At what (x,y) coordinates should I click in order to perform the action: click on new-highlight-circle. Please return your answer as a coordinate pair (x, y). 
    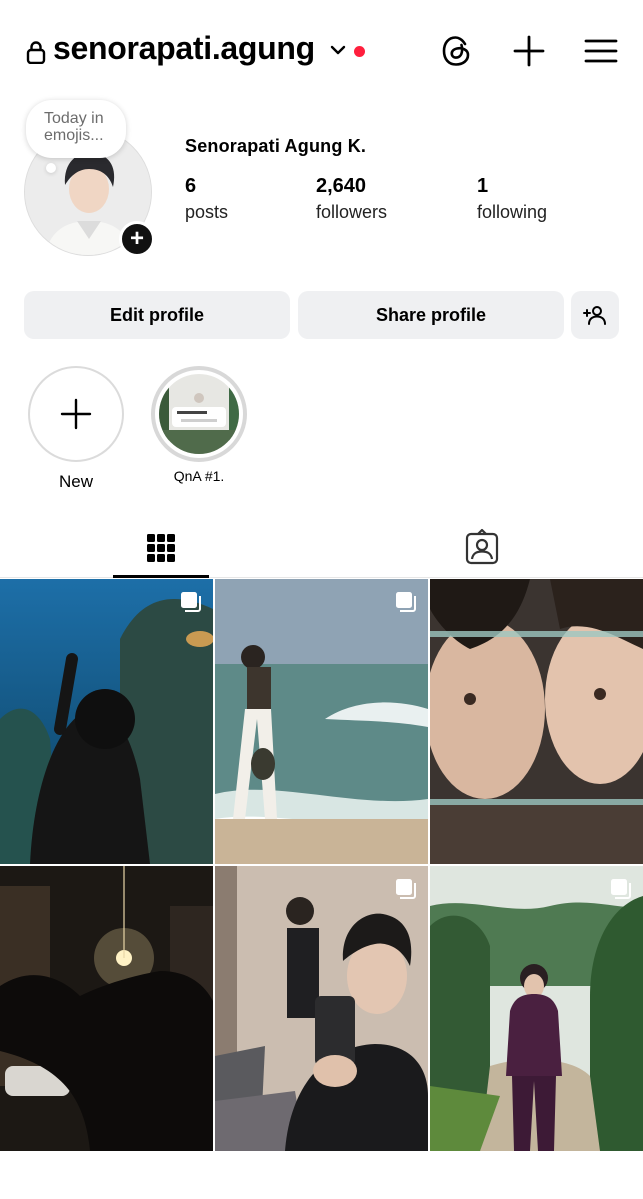
    Looking at the image, I should click on (76, 414).